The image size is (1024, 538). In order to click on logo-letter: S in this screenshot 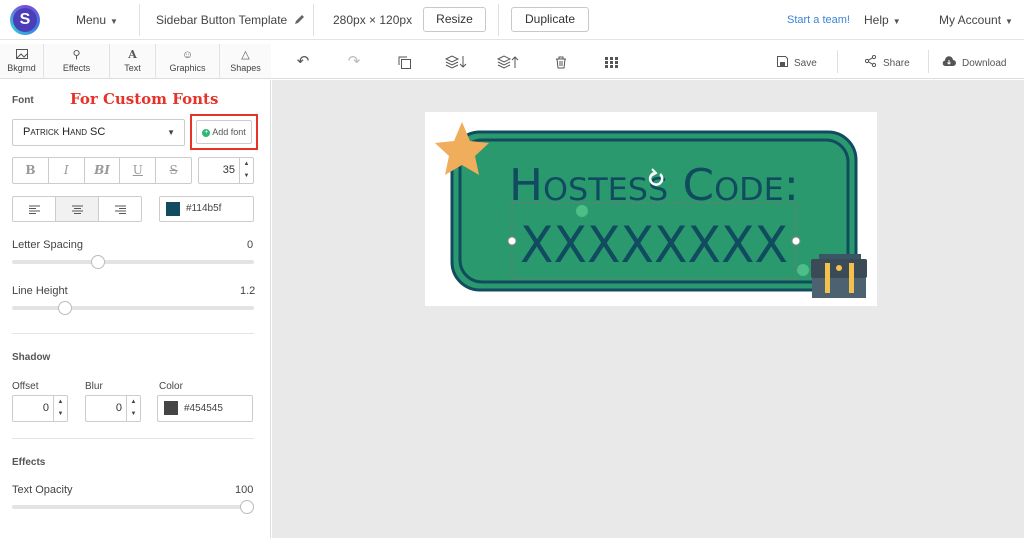, I will do `click(25, 20)`.